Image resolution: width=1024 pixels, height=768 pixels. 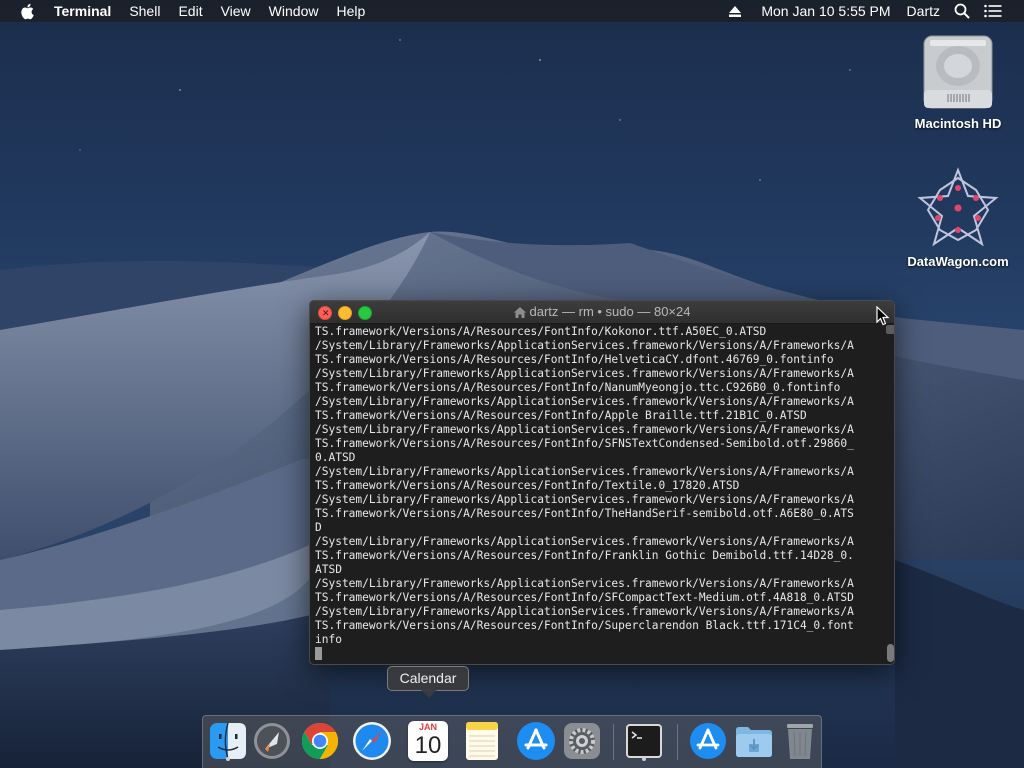 I want to click on menu-clock: Mon Jan 10 5:55 PM, so click(x=825, y=11).